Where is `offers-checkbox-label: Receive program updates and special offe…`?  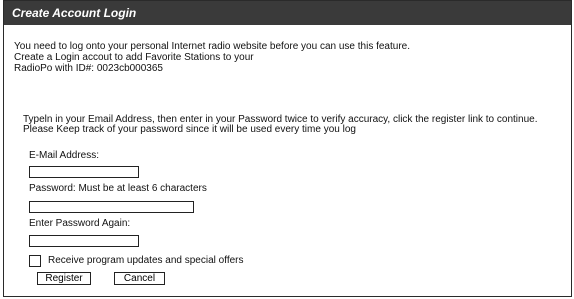
offers-checkbox-label: Receive program updates and special offe… is located at coordinates (146, 260).